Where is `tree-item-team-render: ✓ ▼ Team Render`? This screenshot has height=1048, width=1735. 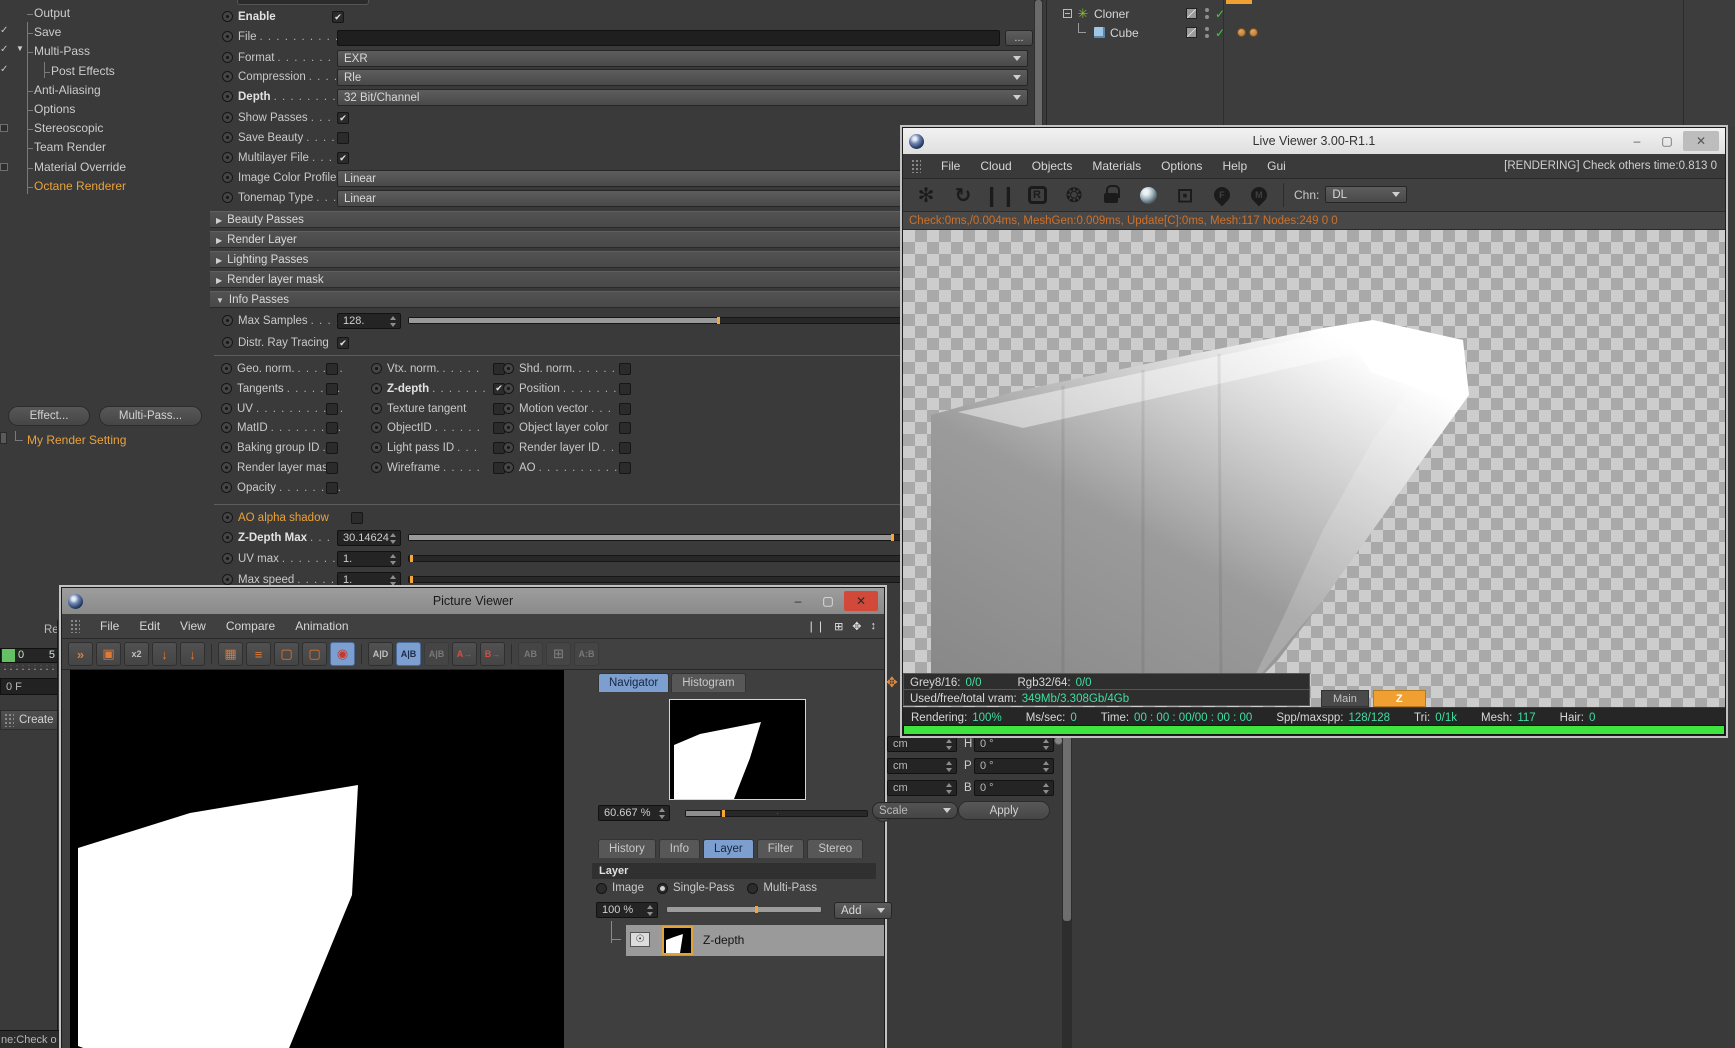 tree-item-team-render: ✓ ▼ Team Render is located at coordinates (104, 147).